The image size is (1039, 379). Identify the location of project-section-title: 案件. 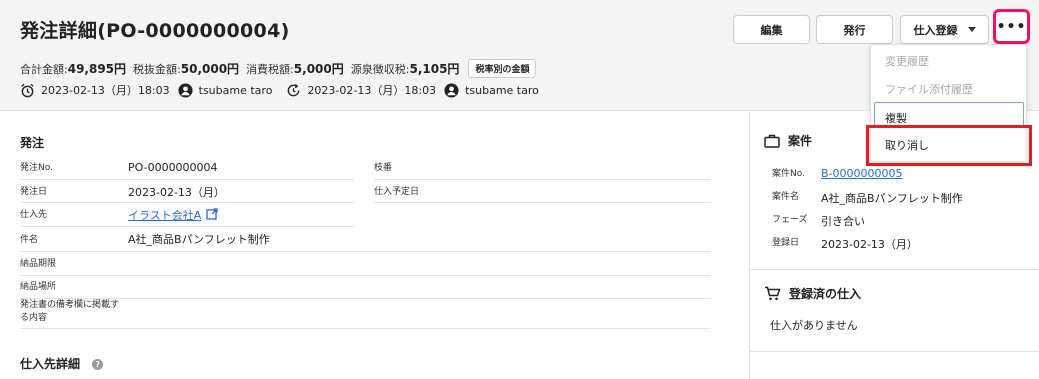
(788, 140).